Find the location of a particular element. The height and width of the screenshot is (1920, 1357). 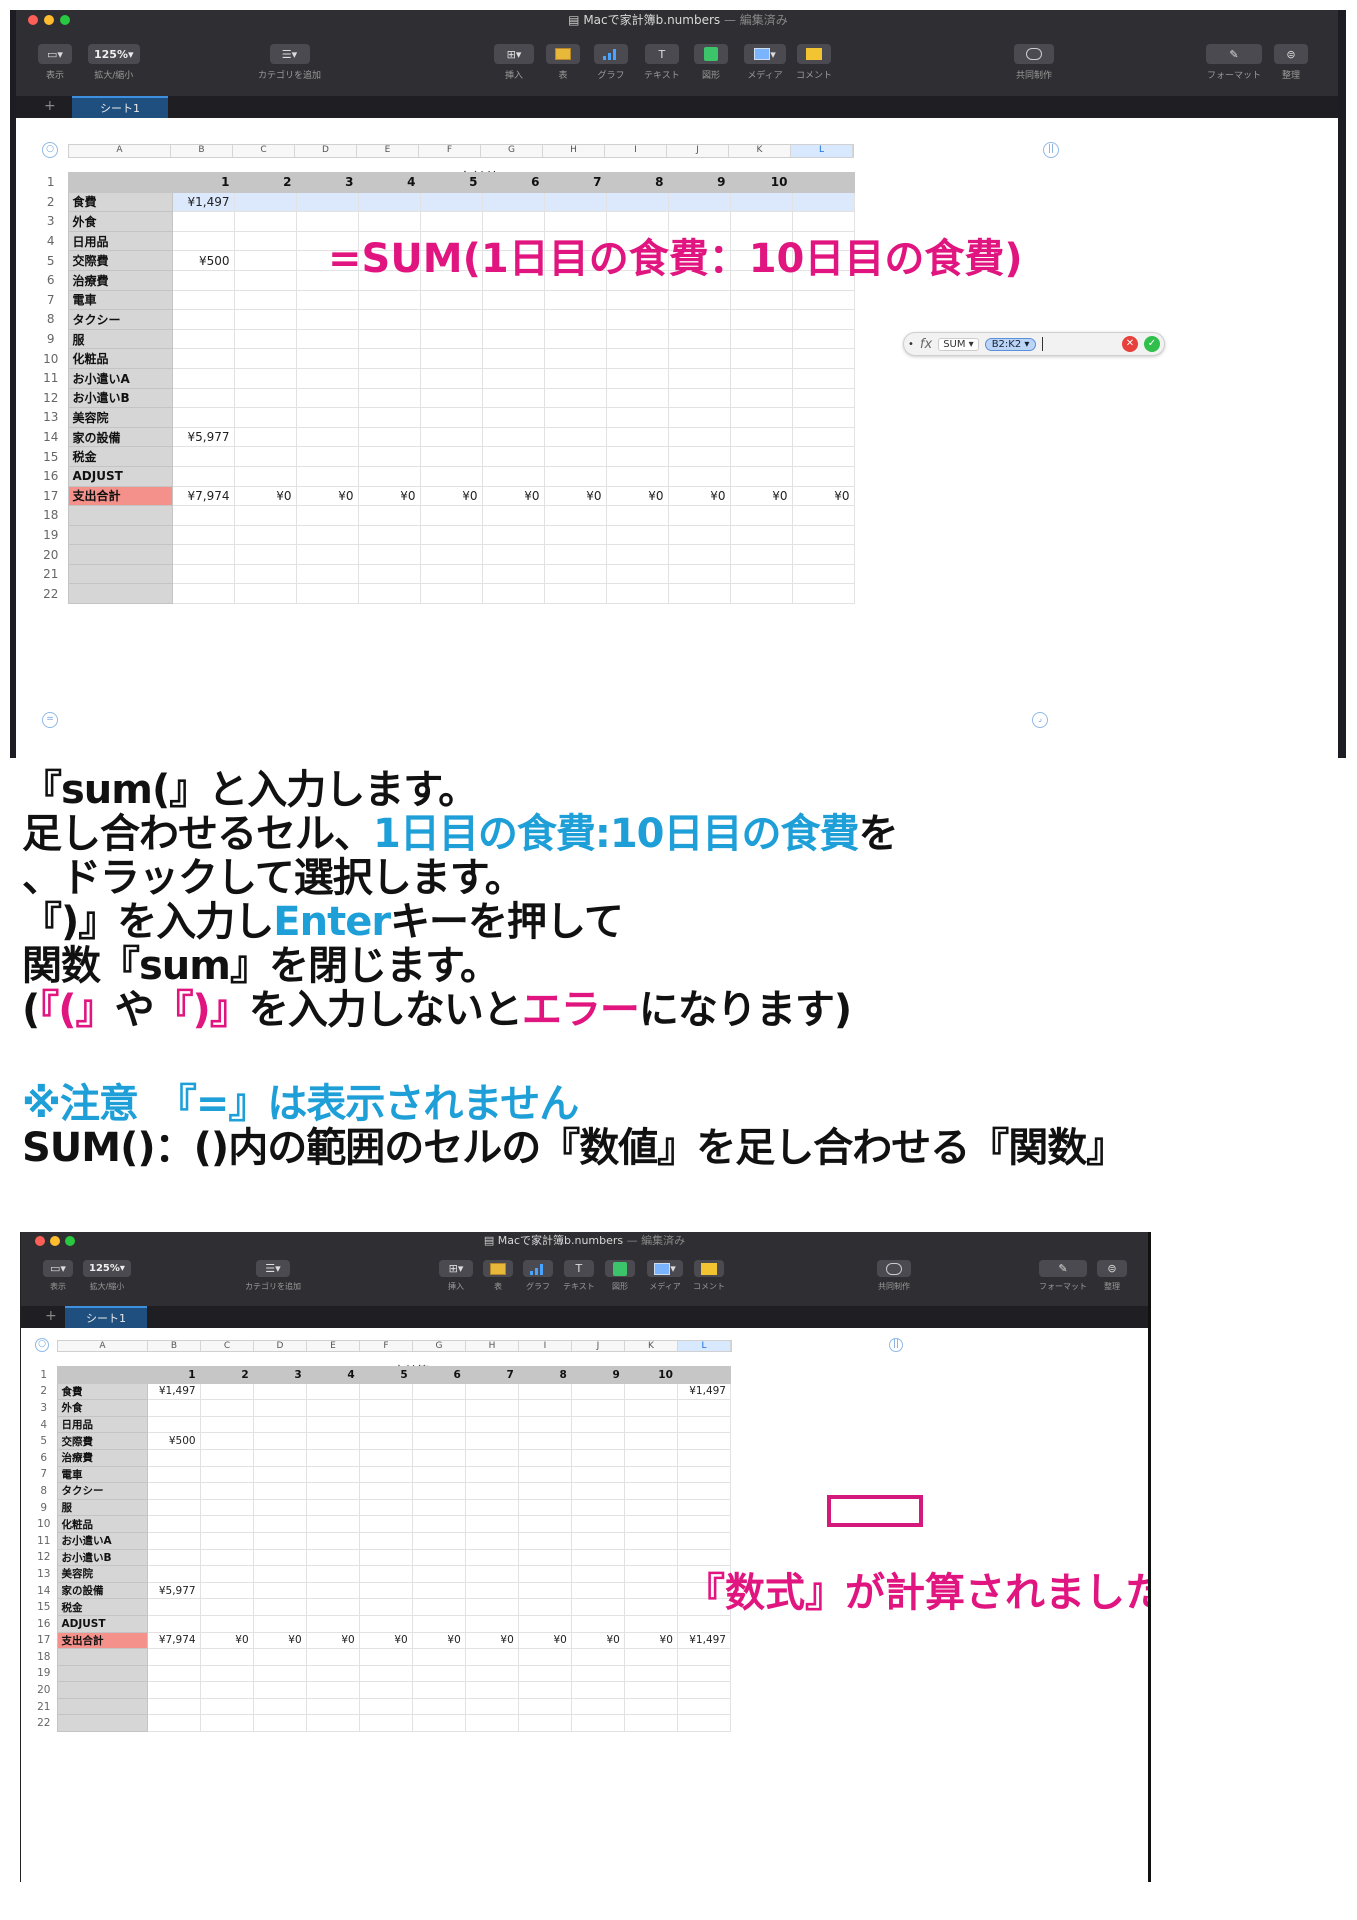

function-token: SUM ▾ is located at coordinates (958, 344).